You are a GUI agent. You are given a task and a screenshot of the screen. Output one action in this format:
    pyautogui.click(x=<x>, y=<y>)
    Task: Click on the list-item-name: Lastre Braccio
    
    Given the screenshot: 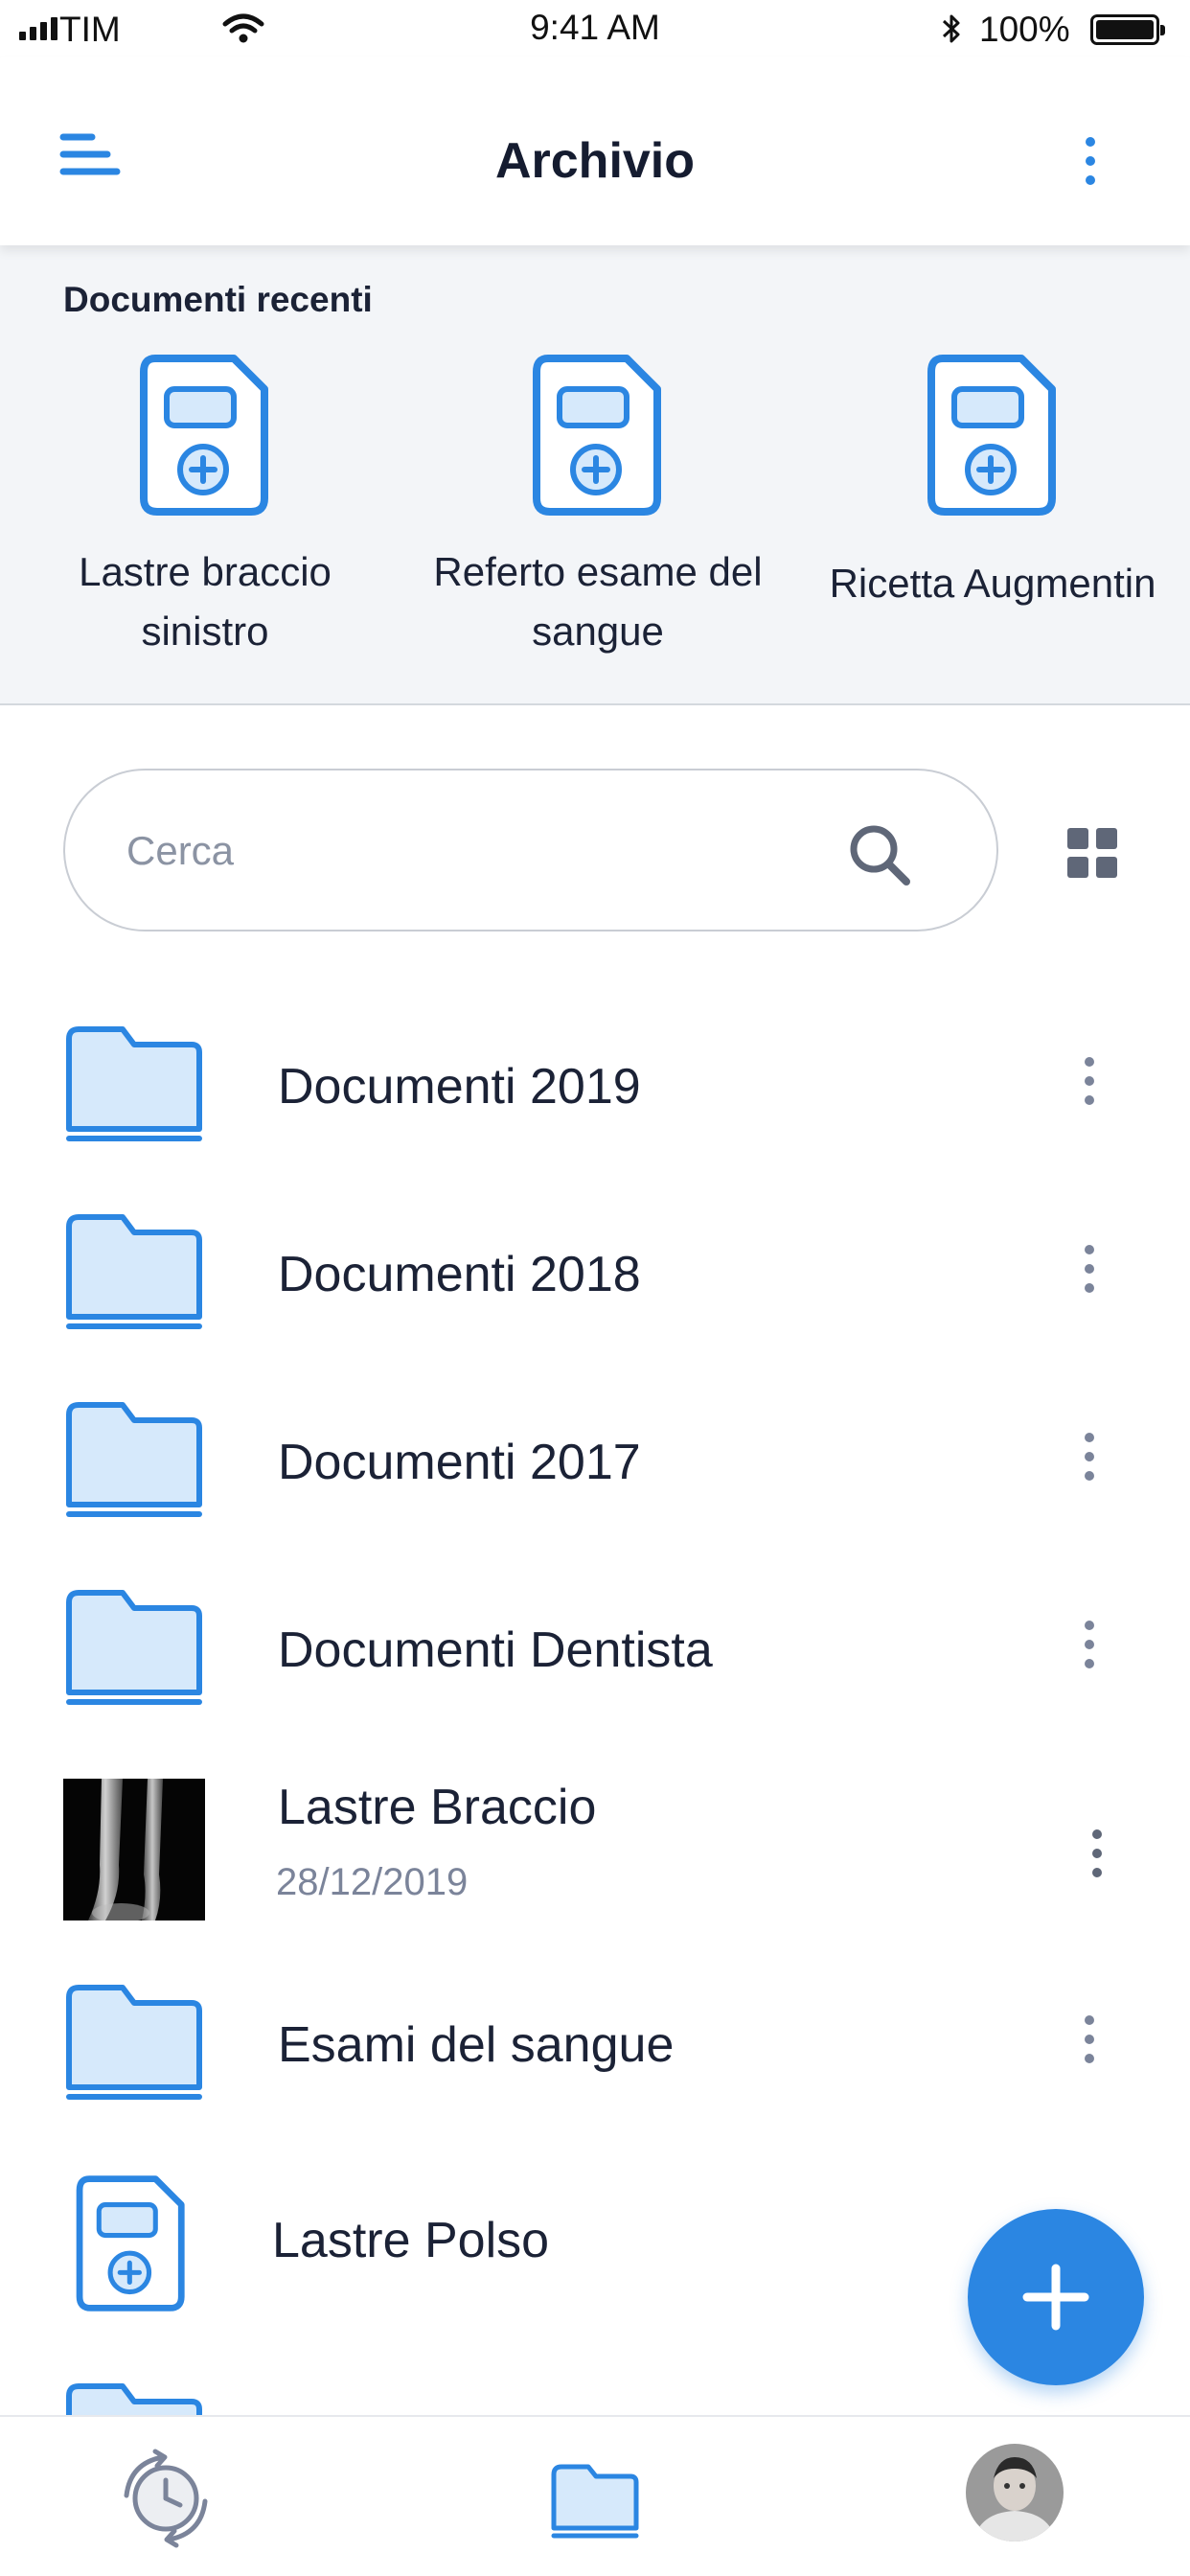 What is the action you would take?
    pyautogui.click(x=437, y=1807)
    